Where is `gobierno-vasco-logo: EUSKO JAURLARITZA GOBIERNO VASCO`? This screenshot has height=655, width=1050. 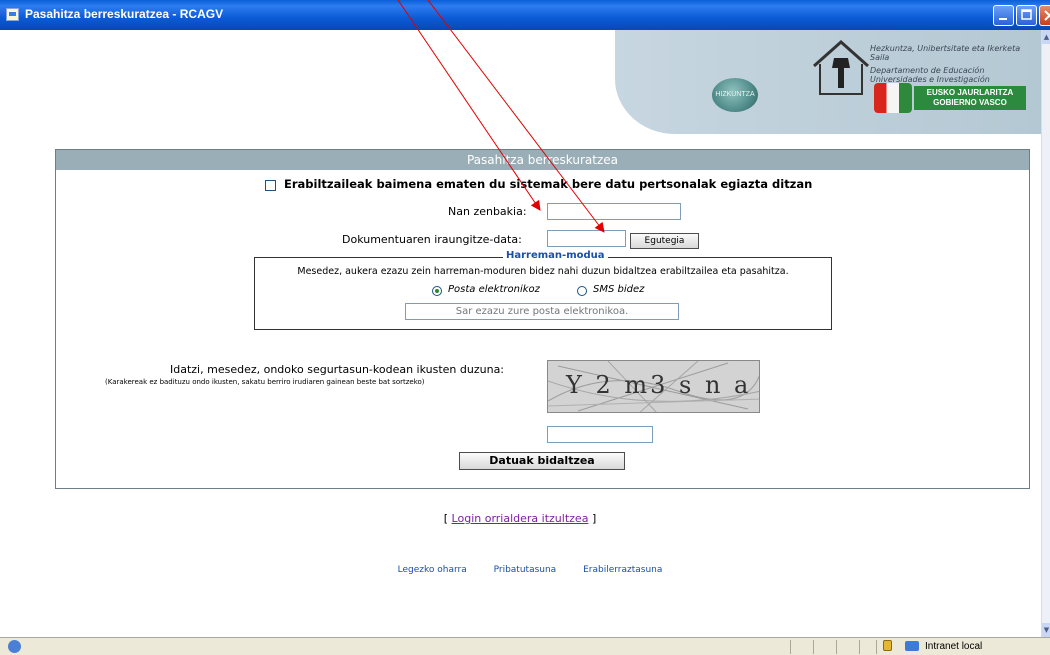
gobierno-vasco-logo: EUSKO JAURLARITZA GOBIERNO VASCO is located at coordinates (950, 98).